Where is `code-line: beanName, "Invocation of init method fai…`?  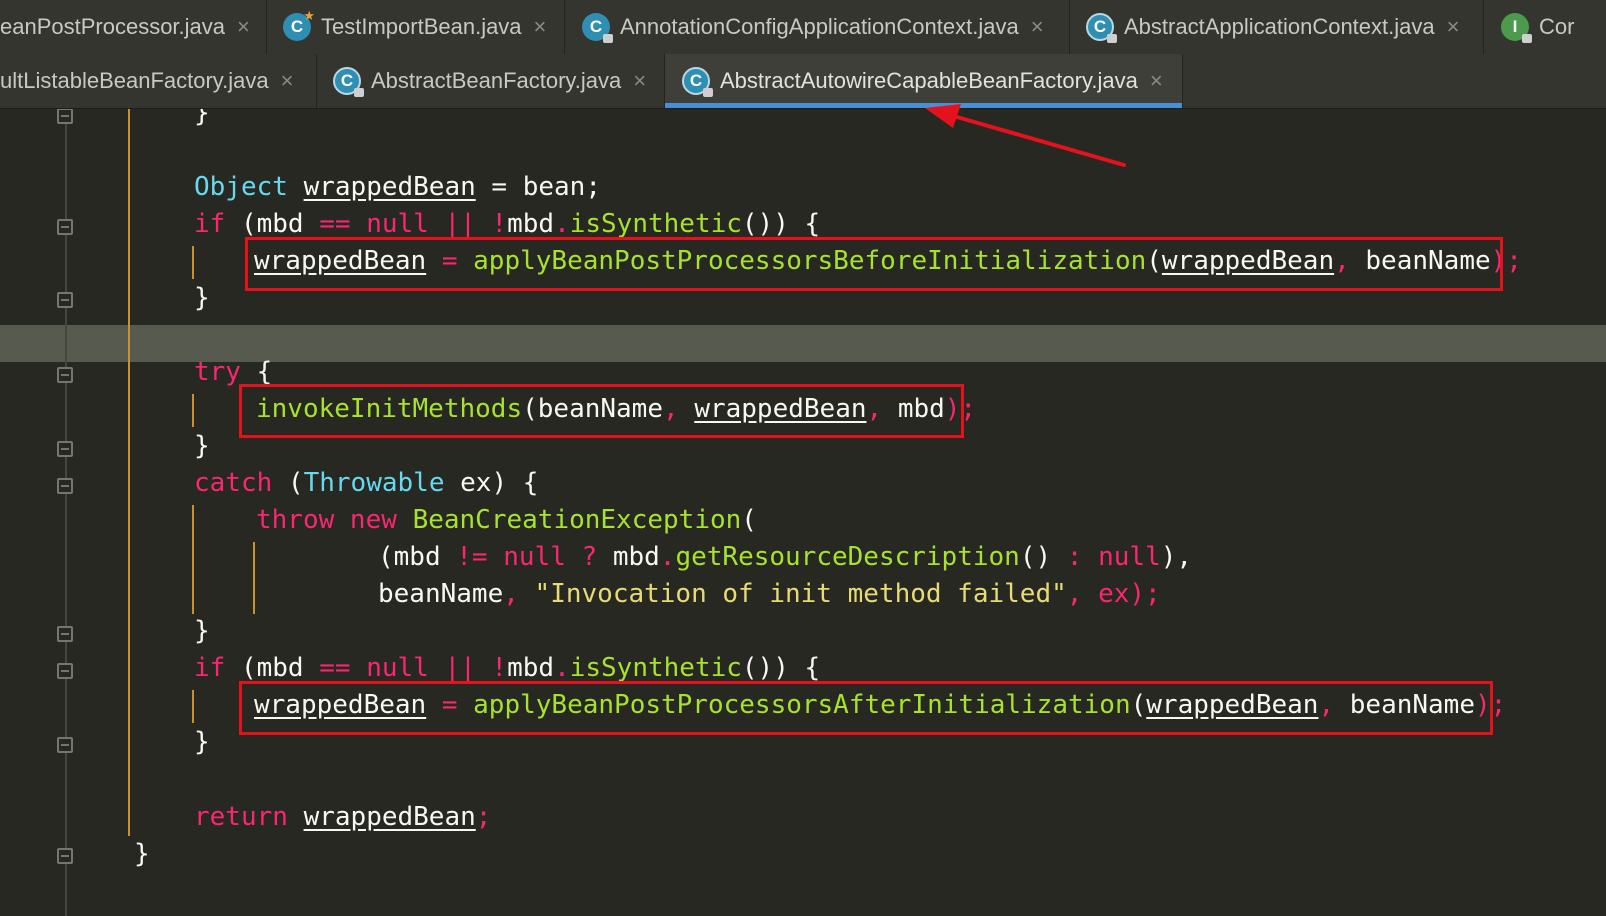
code-line: beanName, "Invocation of init method fai… is located at coordinates (769, 594).